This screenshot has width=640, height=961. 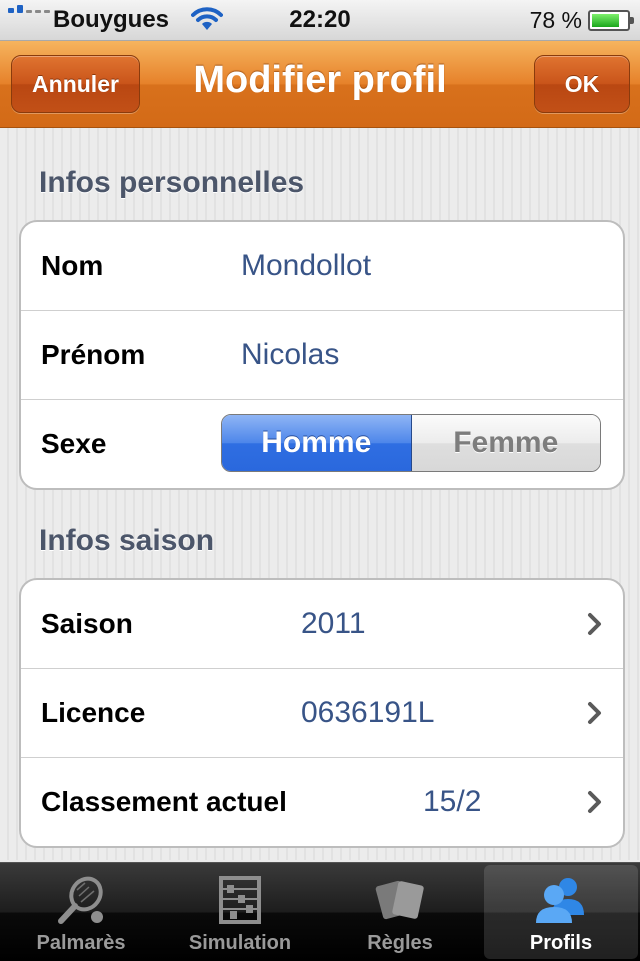 I want to click on nom-value: Mondollot, so click(x=306, y=266).